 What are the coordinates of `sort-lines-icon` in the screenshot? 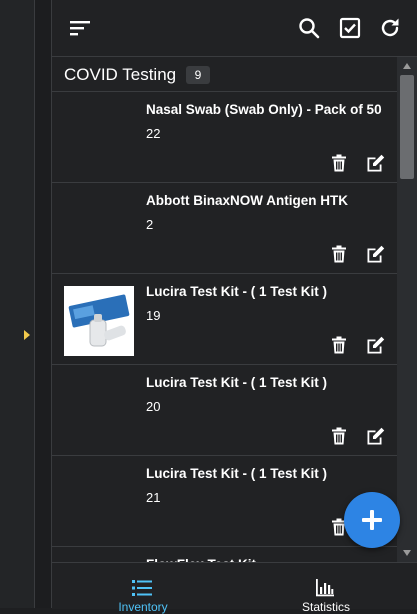 It's located at (80, 28).